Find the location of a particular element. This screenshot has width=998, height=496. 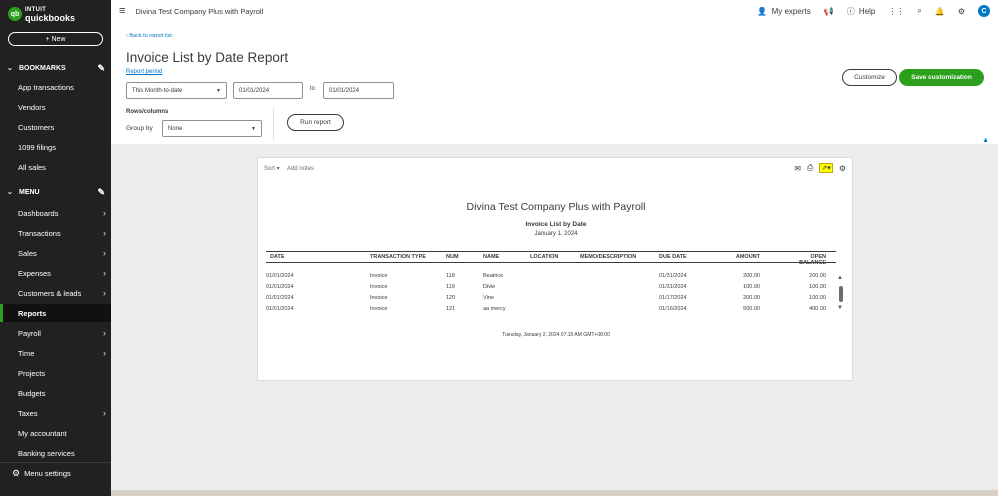

sort-button: Sort ▾ is located at coordinates (272, 169).